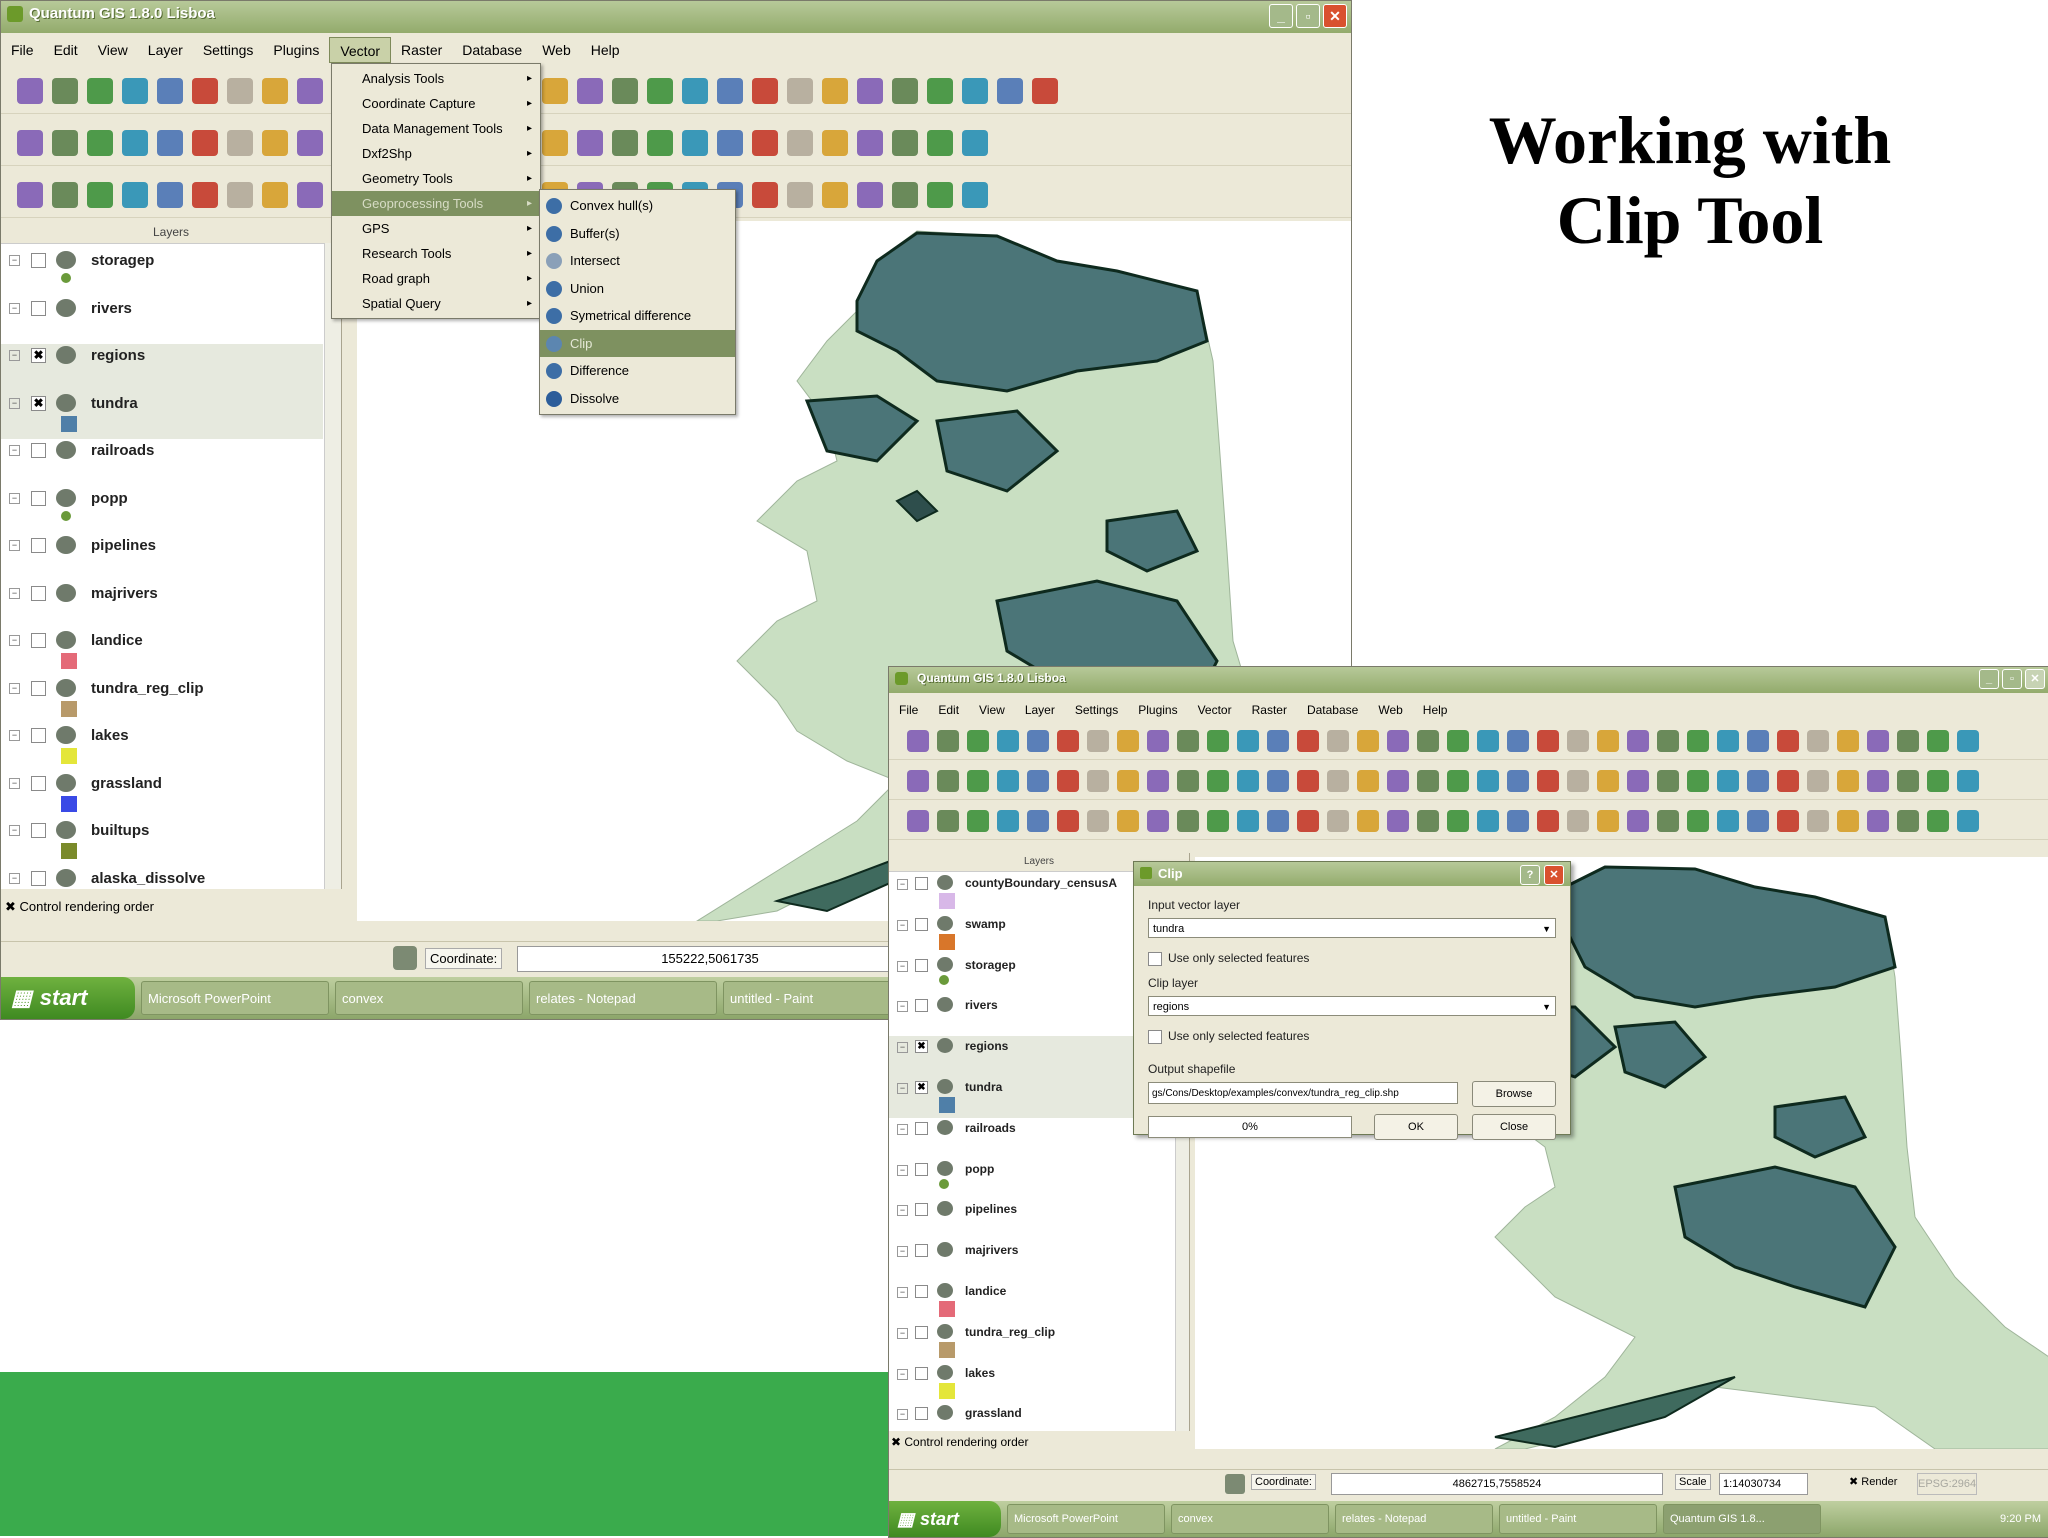 The height and width of the screenshot is (1538, 2048). I want to click on dialog-close-button: ✕, so click(1554, 875).